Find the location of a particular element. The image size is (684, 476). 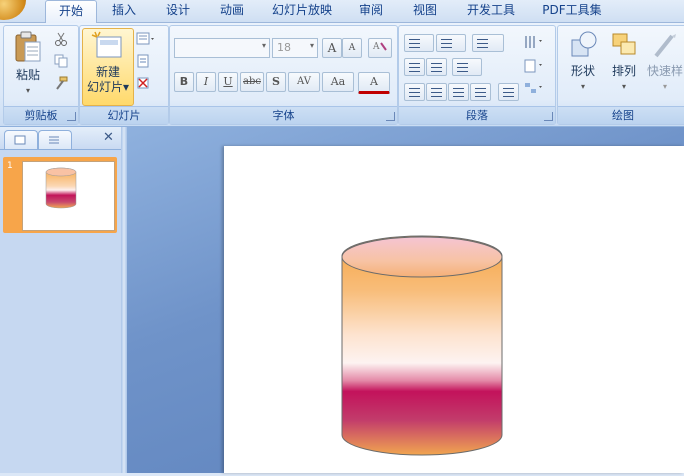

group-paragraph: 段落 is located at coordinates (477, 75).